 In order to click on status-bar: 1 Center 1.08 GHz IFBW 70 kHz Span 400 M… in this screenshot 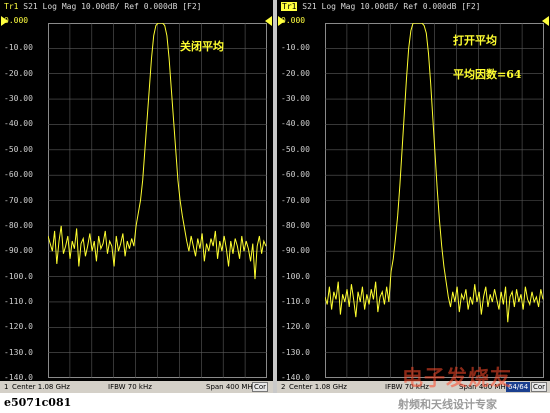, I will do `click(136, 387)`.